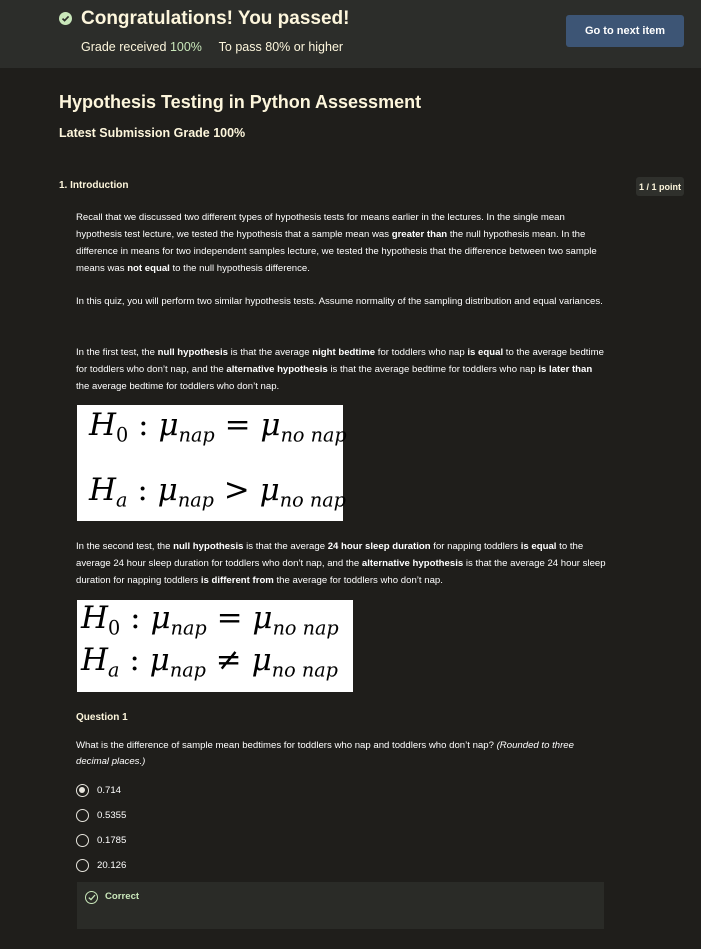  Describe the element at coordinates (112, 865) in the screenshot. I see `option-label: 20.126` at that location.